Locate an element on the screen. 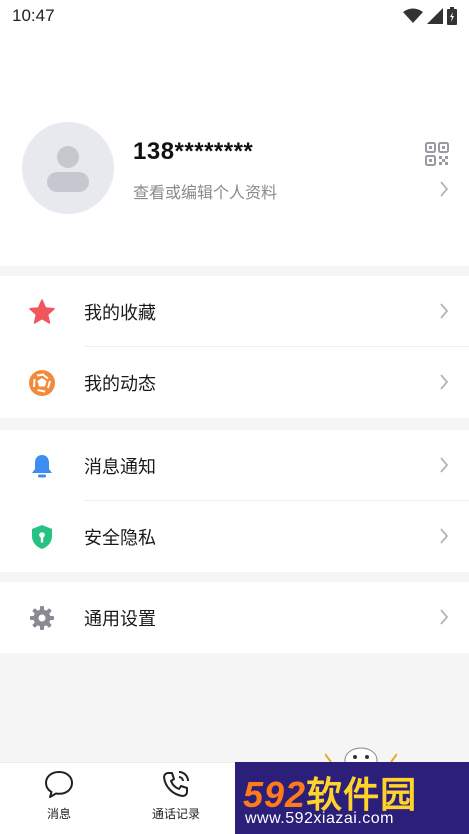  battery-icon is located at coordinates (452, 16).